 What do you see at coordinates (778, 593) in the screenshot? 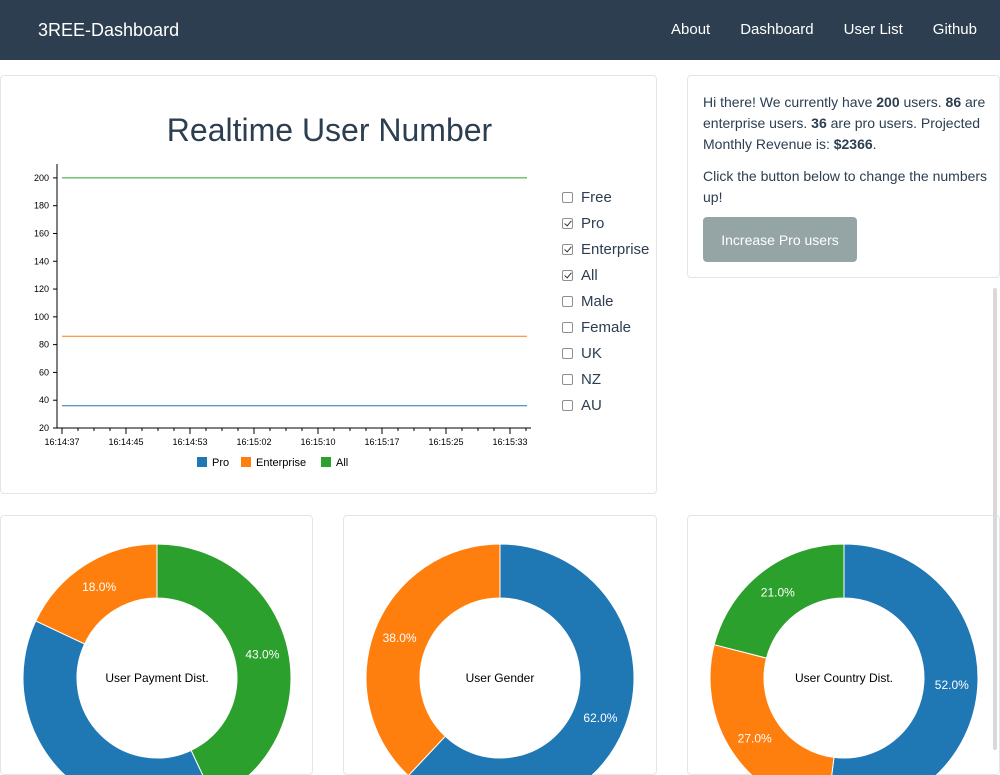
I see `slice-label: 21.0%` at bounding box center [778, 593].